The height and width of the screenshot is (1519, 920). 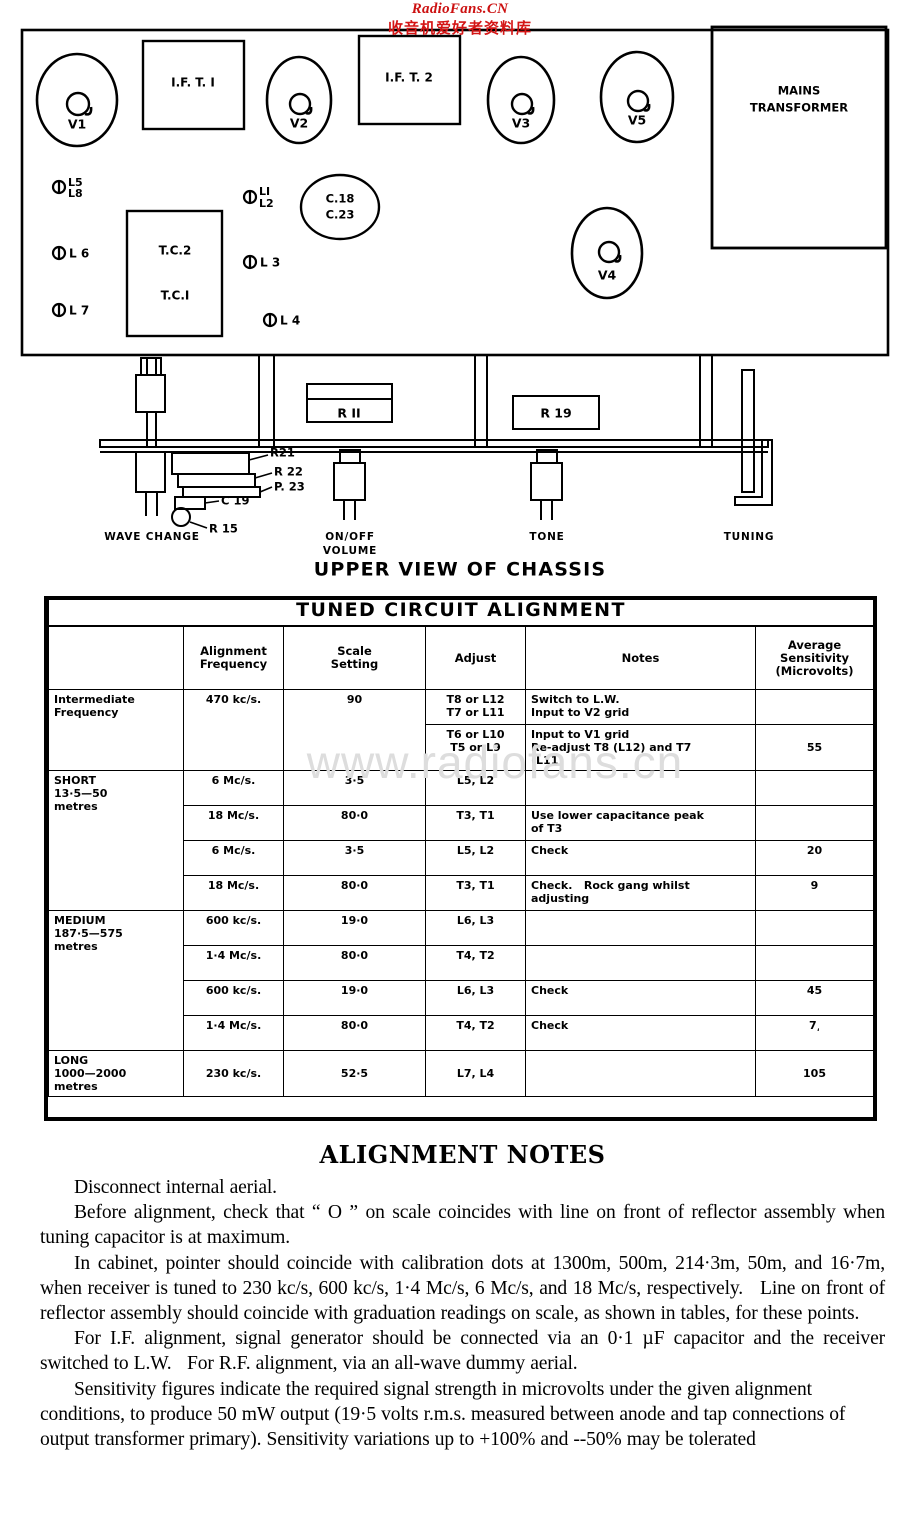 What do you see at coordinates (814, 858) in the screenshot?
I see `cell-sensitivity: 20` at bounding box center [814, 858].